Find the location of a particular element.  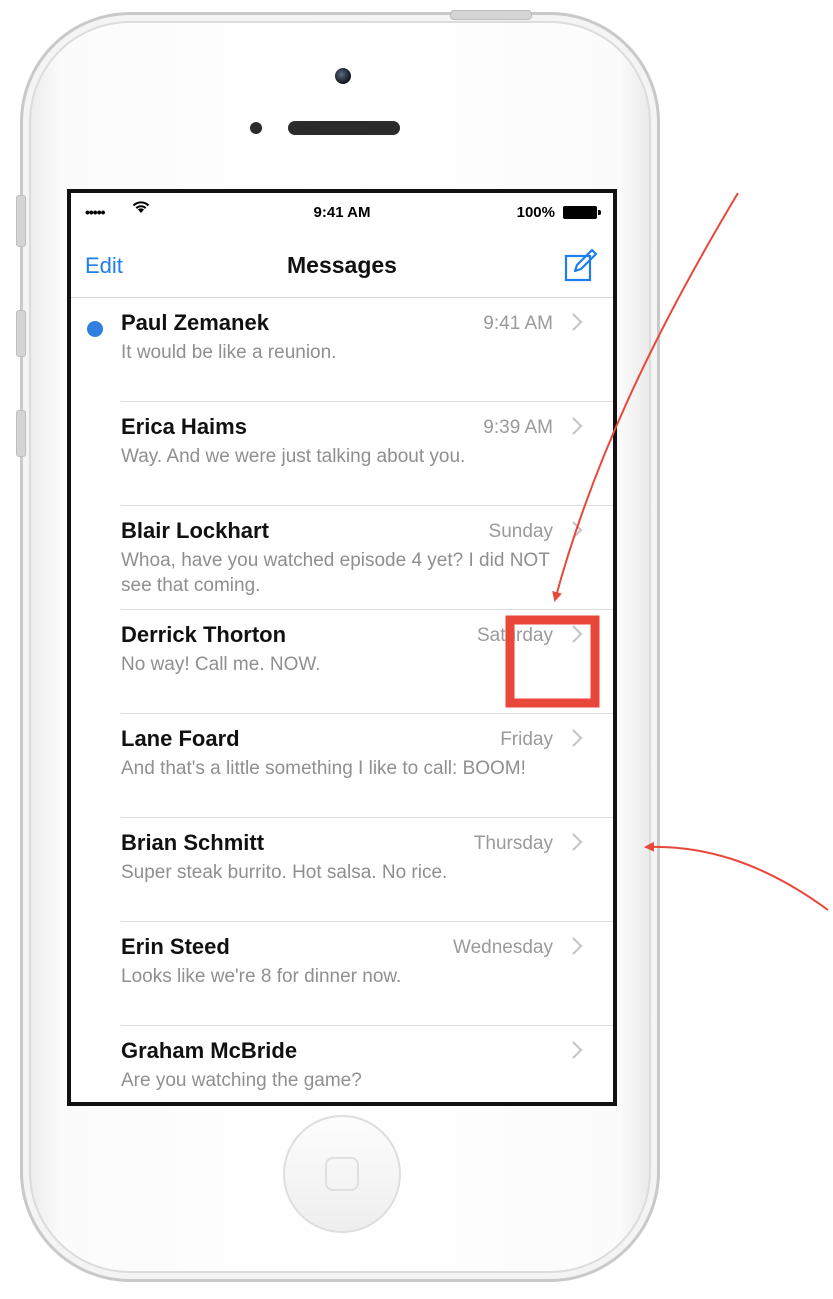

navigation-bar: Edit Messages is located at coordinates (342, 267).